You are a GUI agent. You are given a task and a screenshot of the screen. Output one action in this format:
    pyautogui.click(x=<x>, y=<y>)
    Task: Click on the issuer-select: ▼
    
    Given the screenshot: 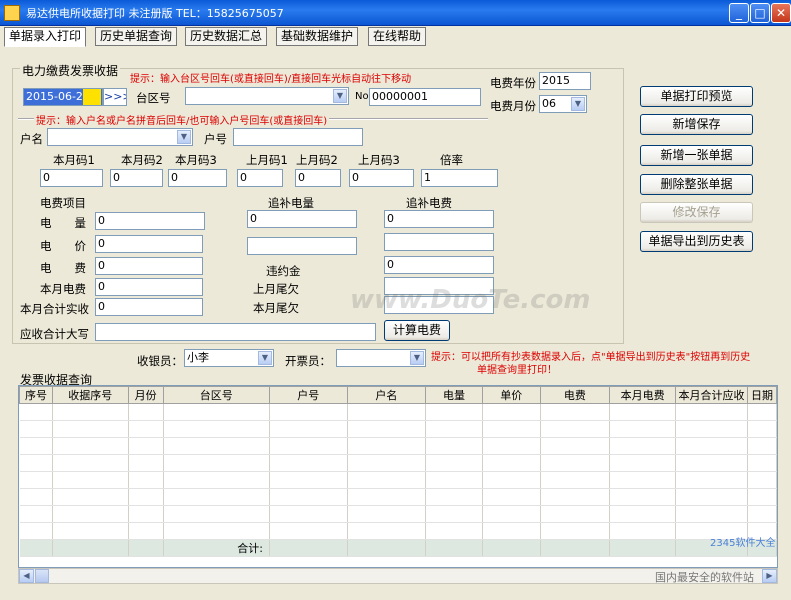 What is the action you would take?
    pyautogui.click(x=381, y=358)
    